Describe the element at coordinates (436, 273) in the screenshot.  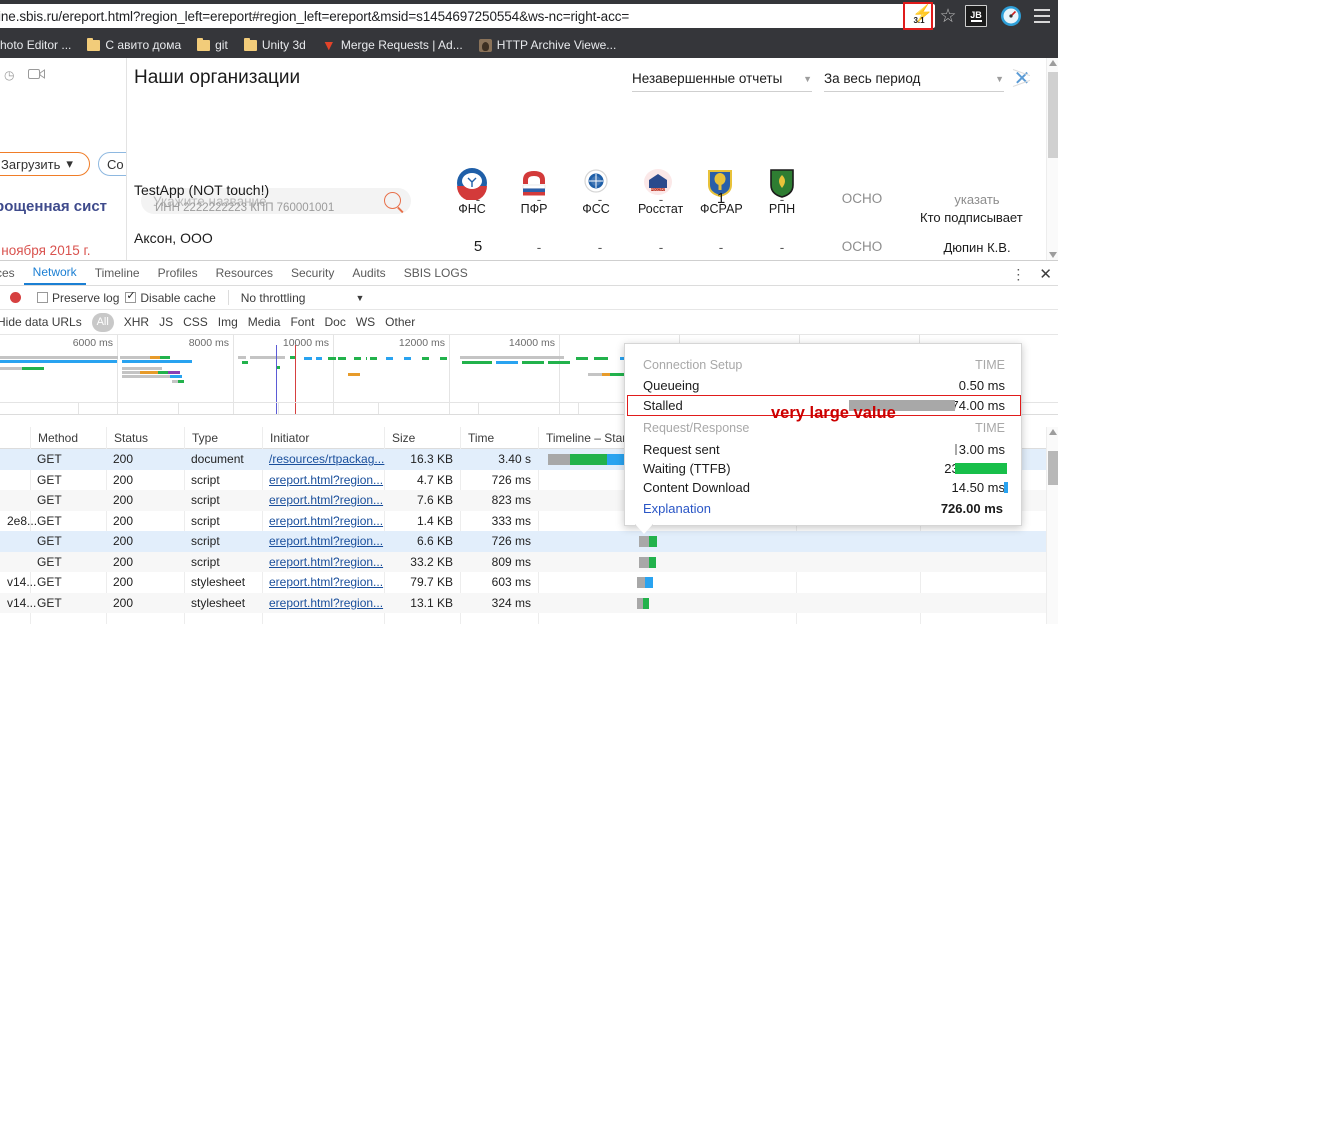
I see `tab-sbis-logs: SBIS LOGS` at that location.